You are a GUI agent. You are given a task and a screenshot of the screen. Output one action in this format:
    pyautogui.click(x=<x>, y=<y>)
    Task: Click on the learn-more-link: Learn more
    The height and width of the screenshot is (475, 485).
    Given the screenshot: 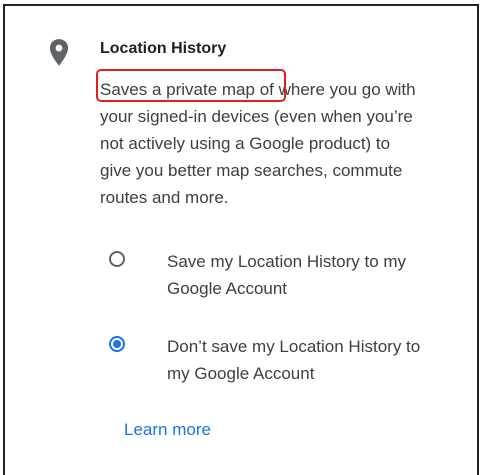 What is the action you would take?
    pyautogui.click(x=167, y=430)
    